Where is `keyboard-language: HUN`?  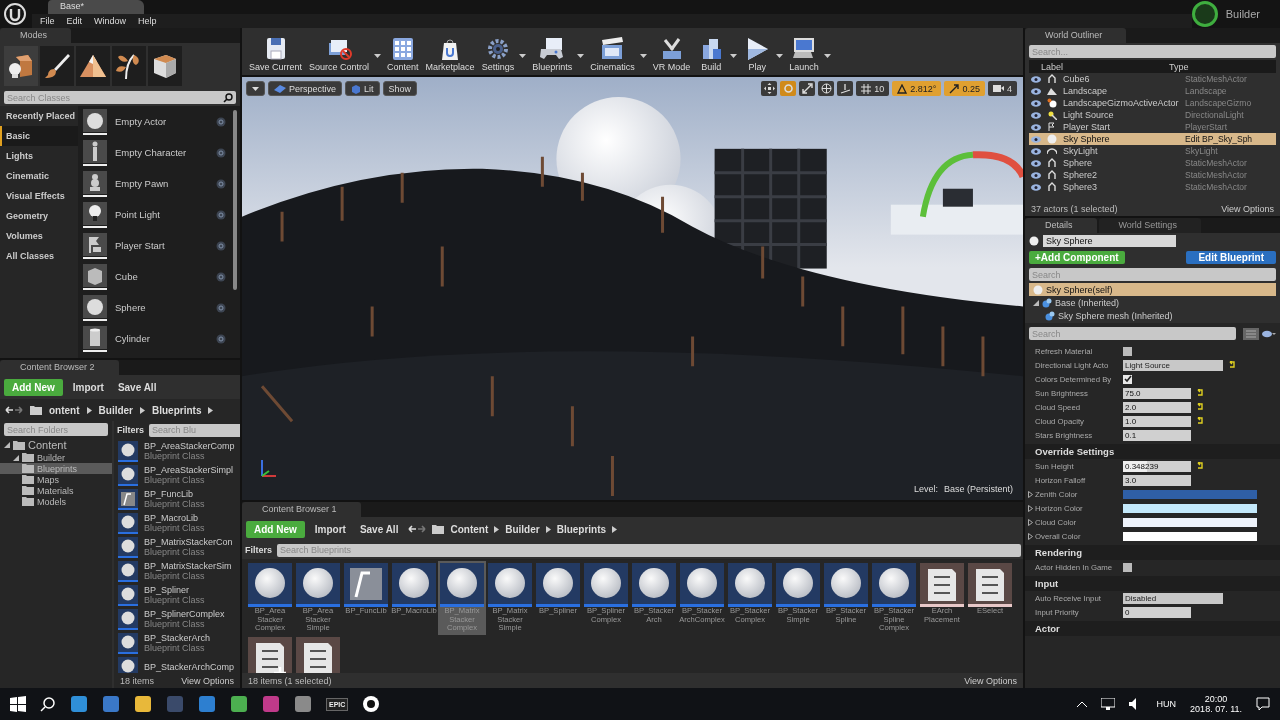
keyboard-language: HUN is located at coordinates (1166, 704).